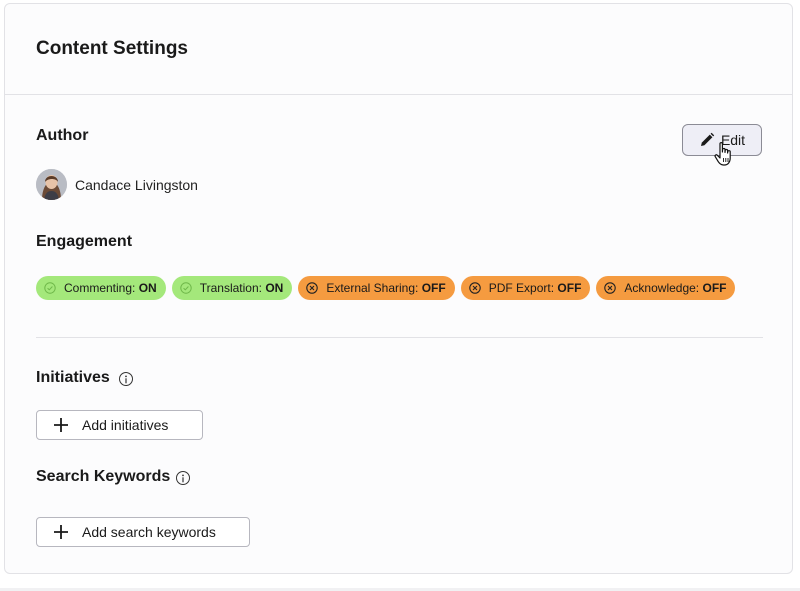 This screenshot has width=800, height=591. I want to click on pill-acknowledge: Acknowledge: OFF, so click(666, 288).